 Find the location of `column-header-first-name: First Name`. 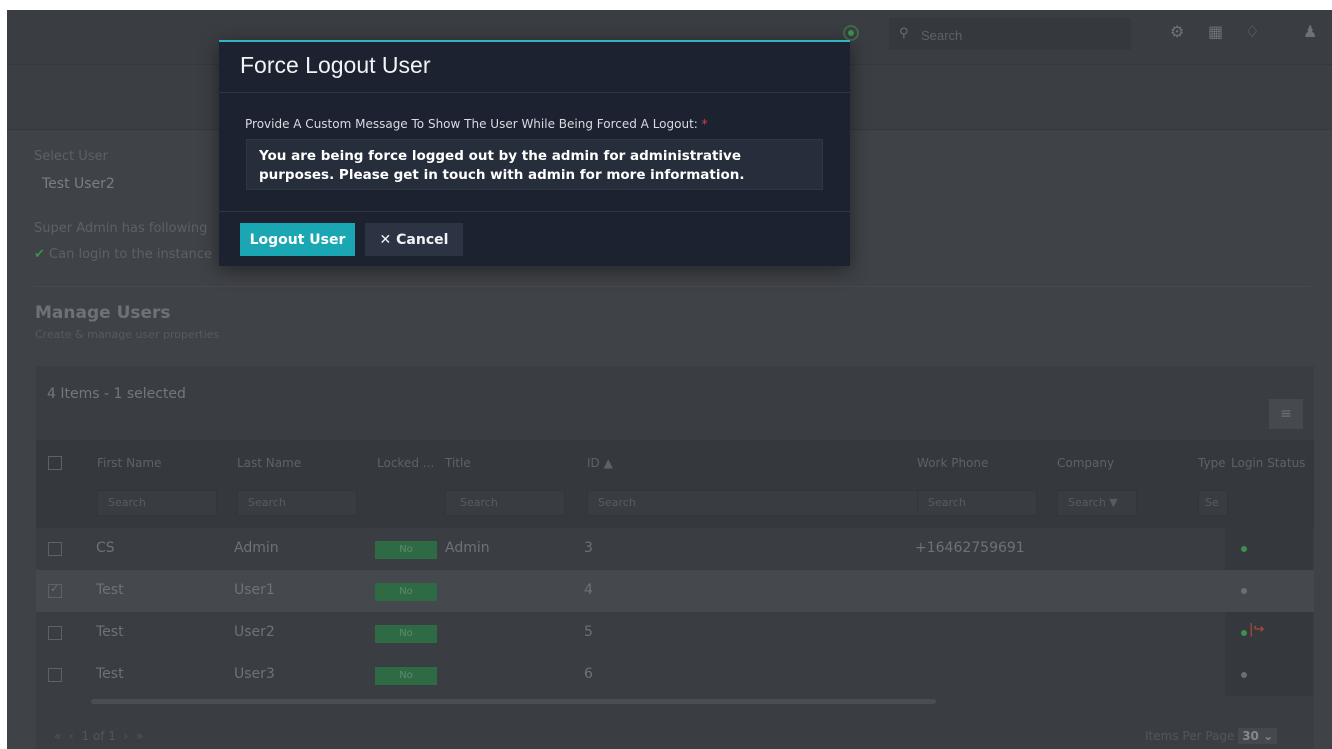

column-header-first-name: First Name is located at coordinates (129, 463).